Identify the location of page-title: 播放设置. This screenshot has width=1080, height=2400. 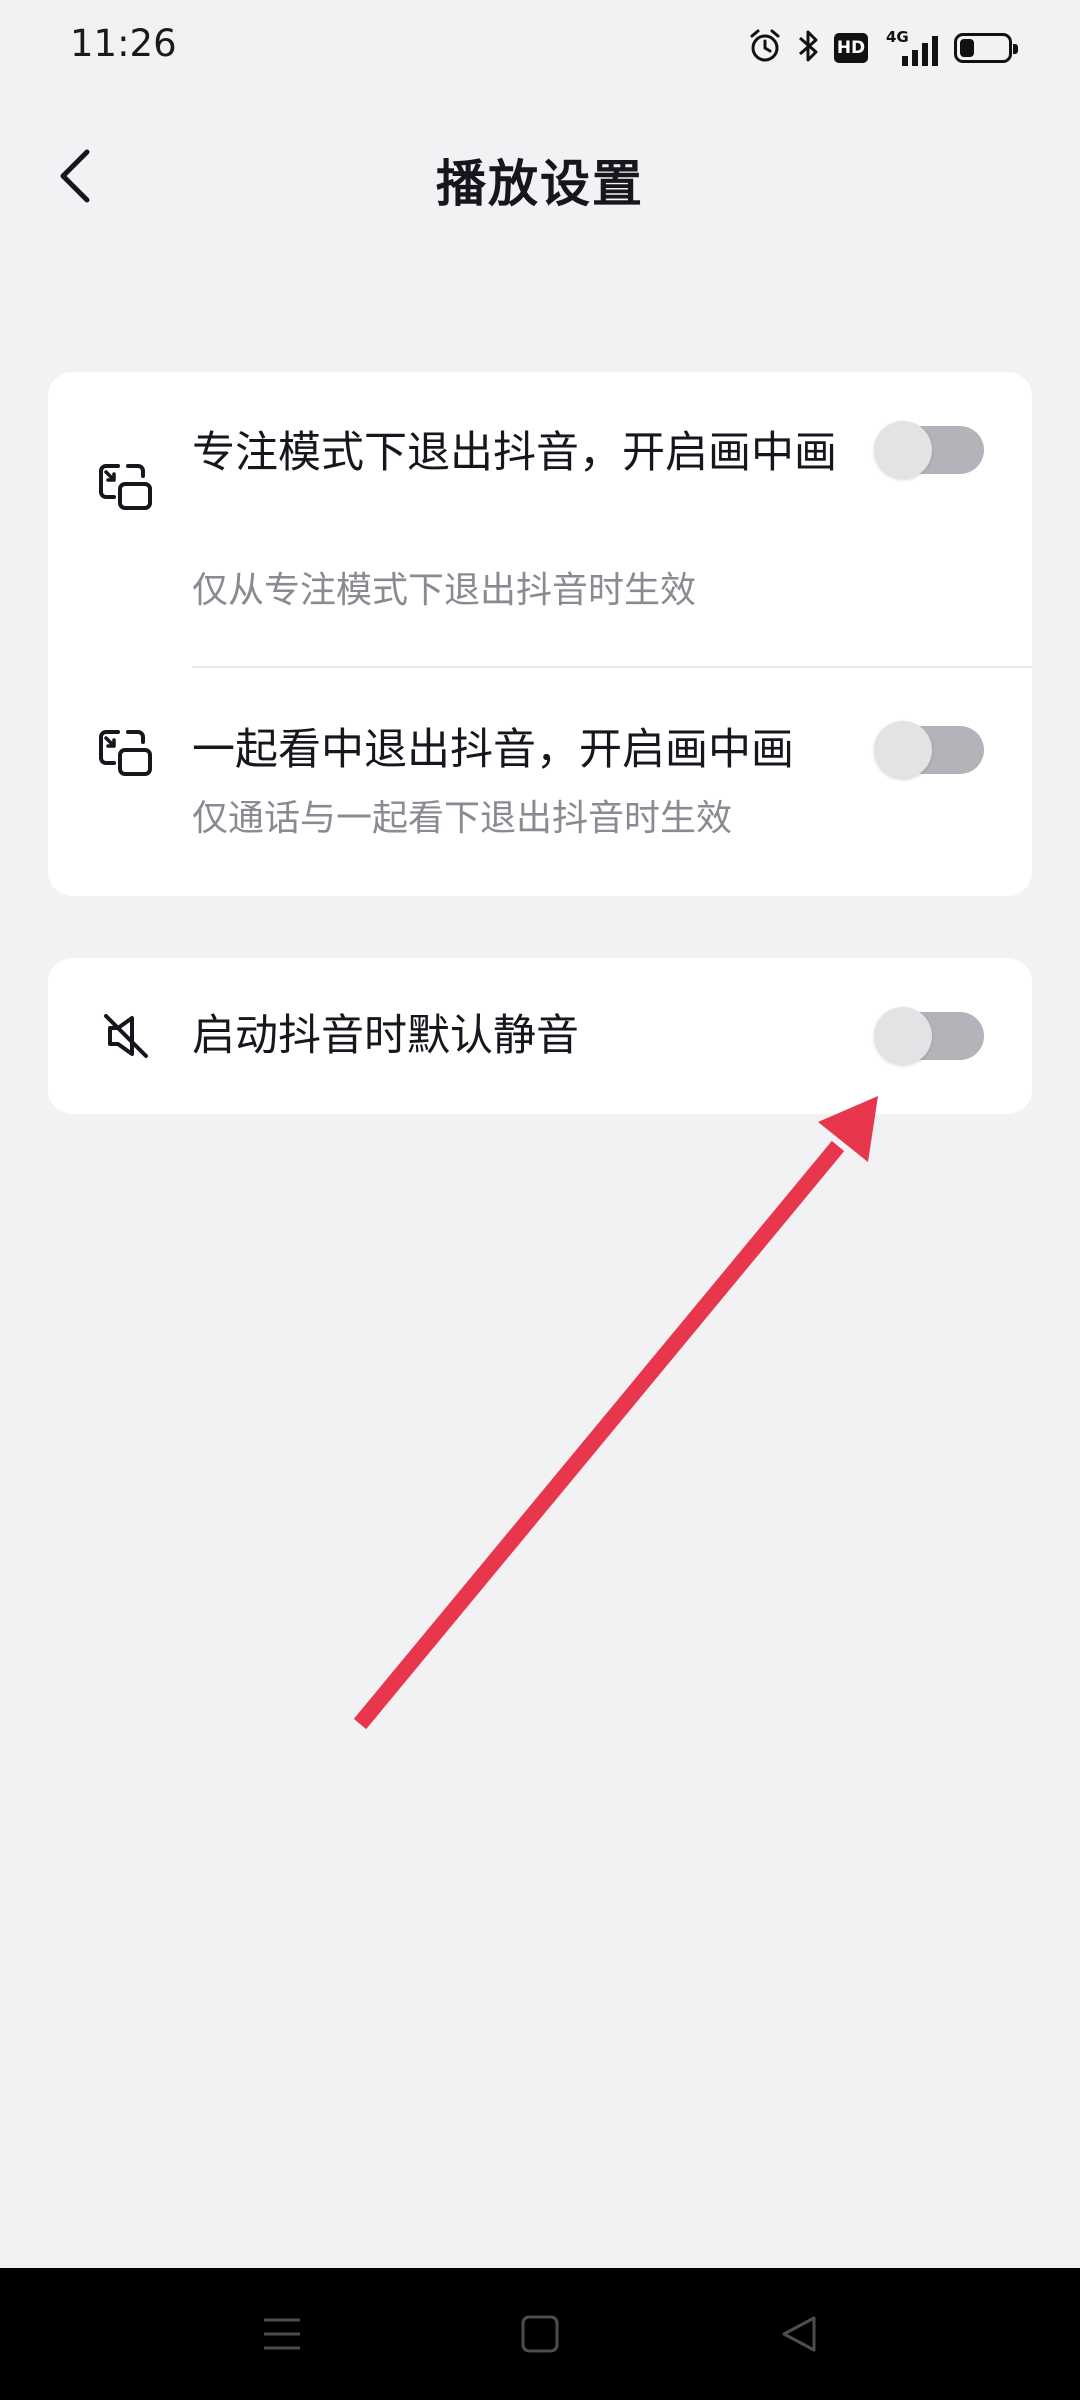
(540, 184).